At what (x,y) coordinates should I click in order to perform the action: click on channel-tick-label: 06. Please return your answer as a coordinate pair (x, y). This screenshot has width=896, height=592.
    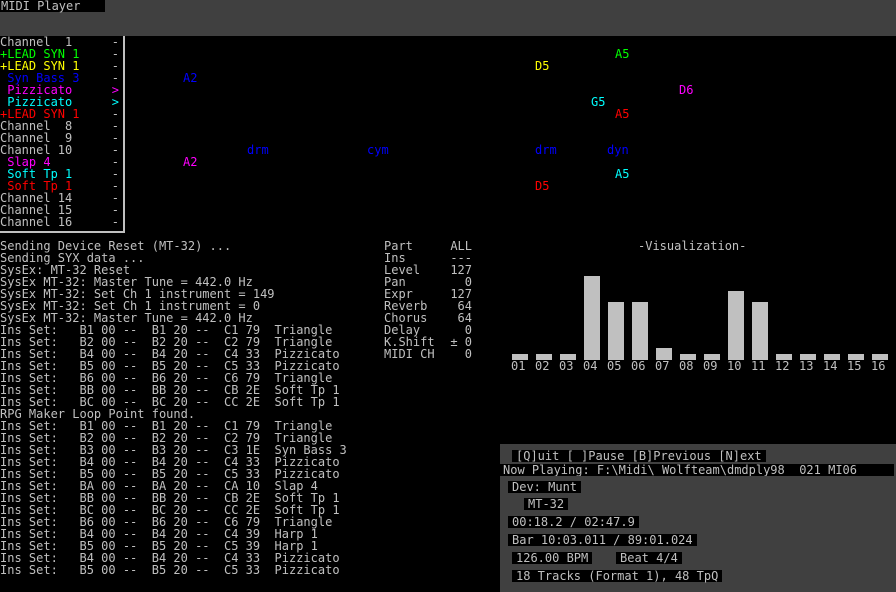
    Looking at the image, I should click on (638, 366).